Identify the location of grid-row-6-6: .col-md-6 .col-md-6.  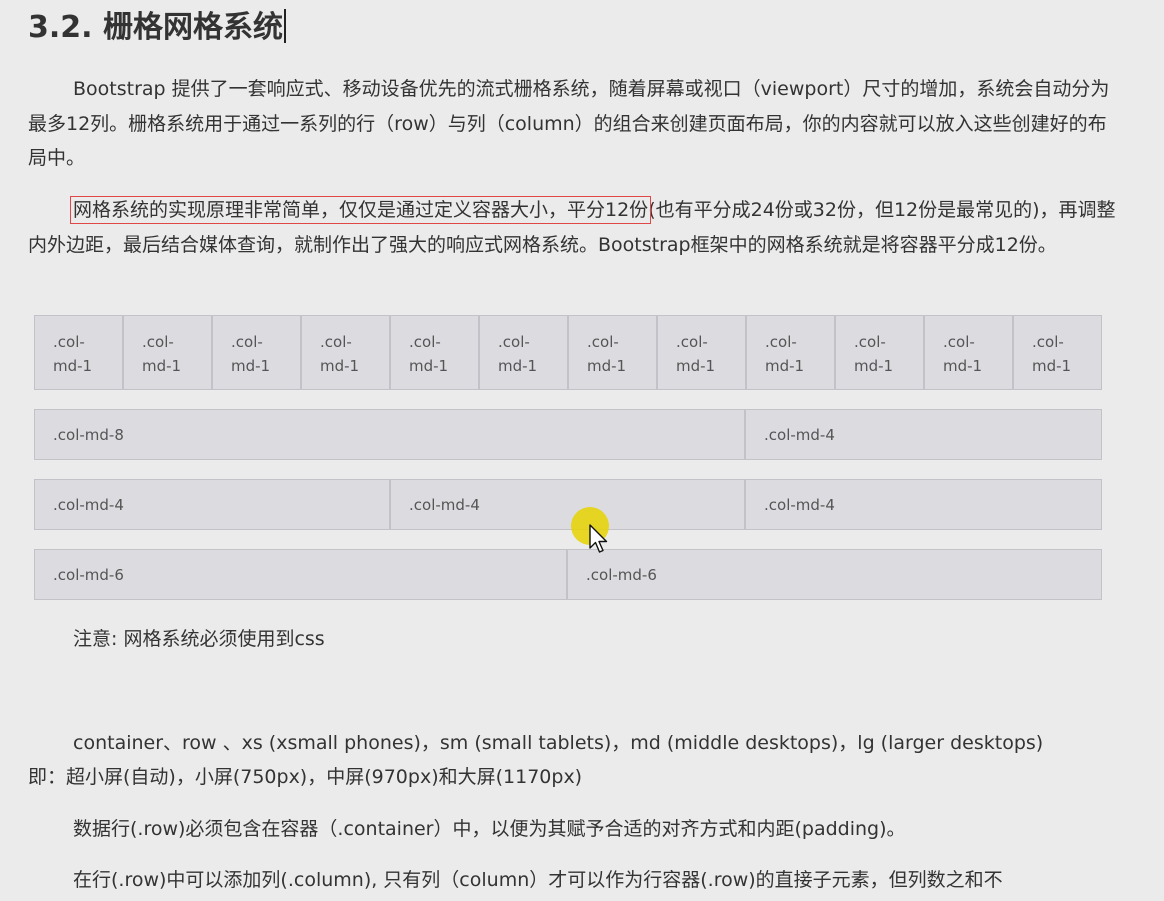
(568, 574).